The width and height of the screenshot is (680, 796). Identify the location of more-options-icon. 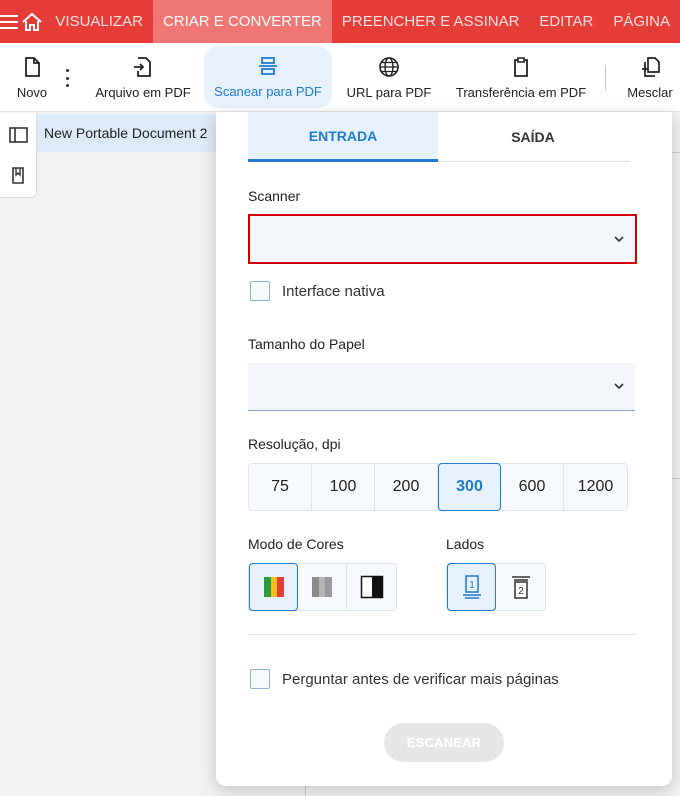
(67, 78).